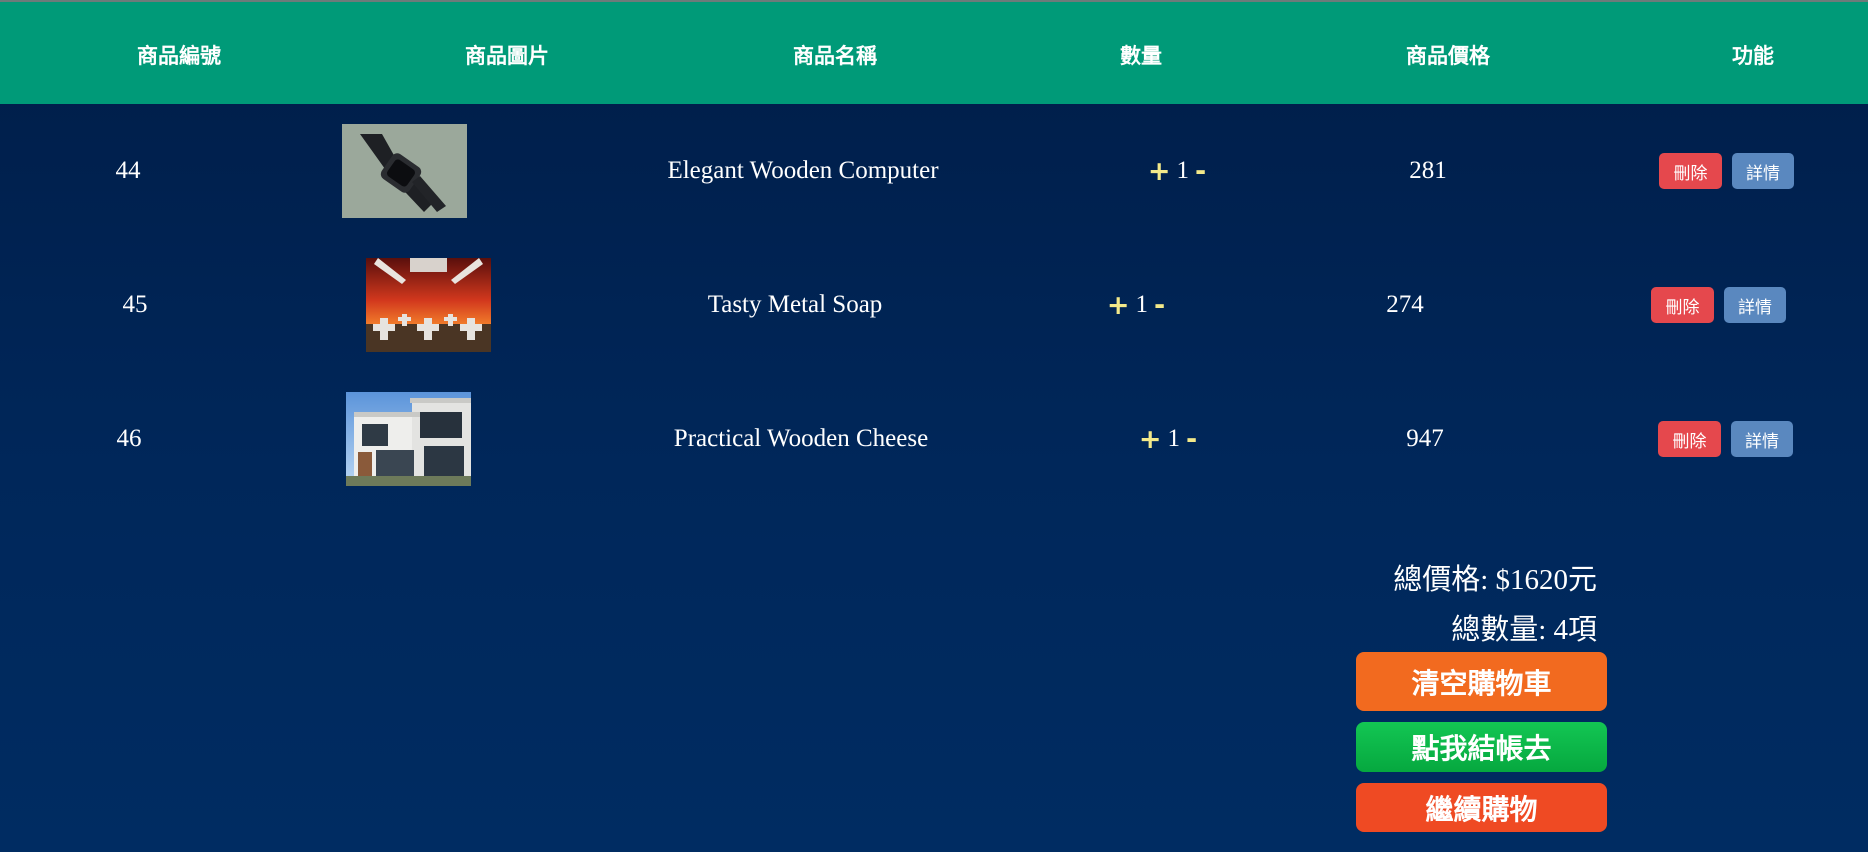  I want to click on checkout-button: 點我結帳去, so click(1481, 747).